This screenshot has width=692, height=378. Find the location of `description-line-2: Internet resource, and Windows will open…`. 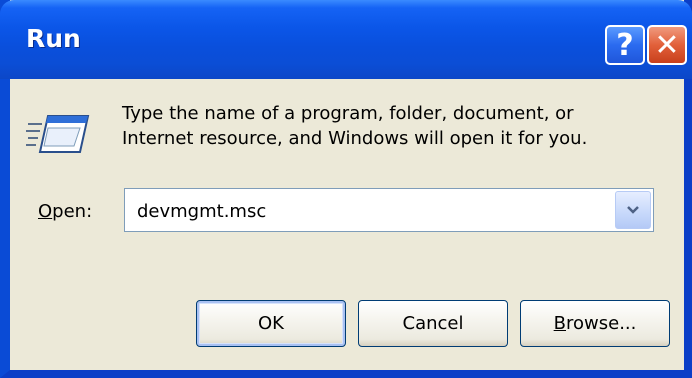

description-line-2: Internet resource, and Windows will open… is located at coordinates (355, 138).